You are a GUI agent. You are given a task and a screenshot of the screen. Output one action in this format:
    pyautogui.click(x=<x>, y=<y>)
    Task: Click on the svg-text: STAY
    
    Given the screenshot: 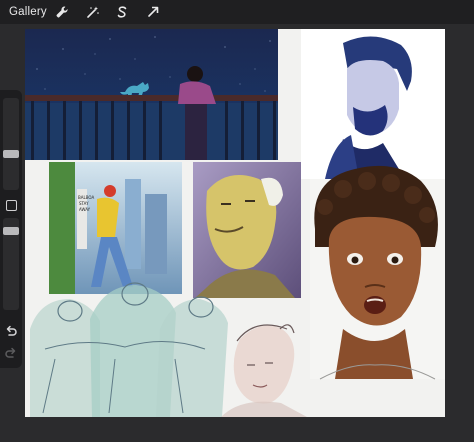 What is the action you would take?
    pyautogui.click(x=84, y=203)
    